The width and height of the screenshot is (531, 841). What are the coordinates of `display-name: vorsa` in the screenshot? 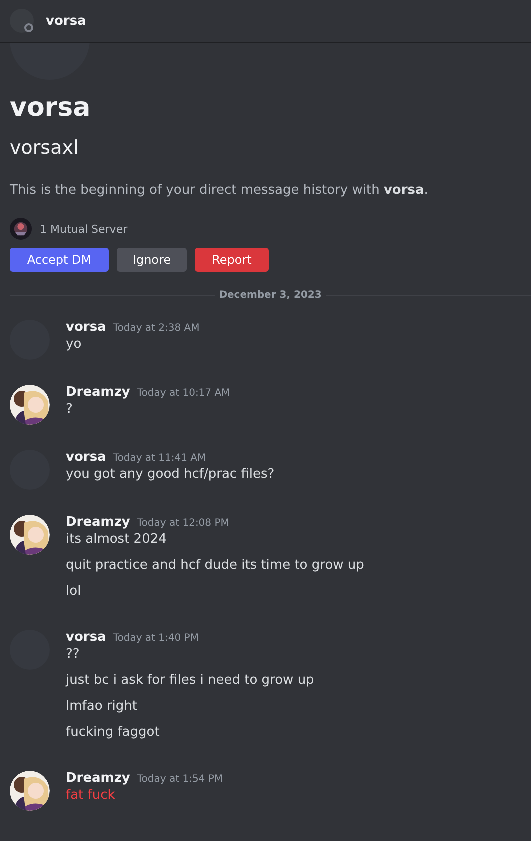 It's located at (51, 108).